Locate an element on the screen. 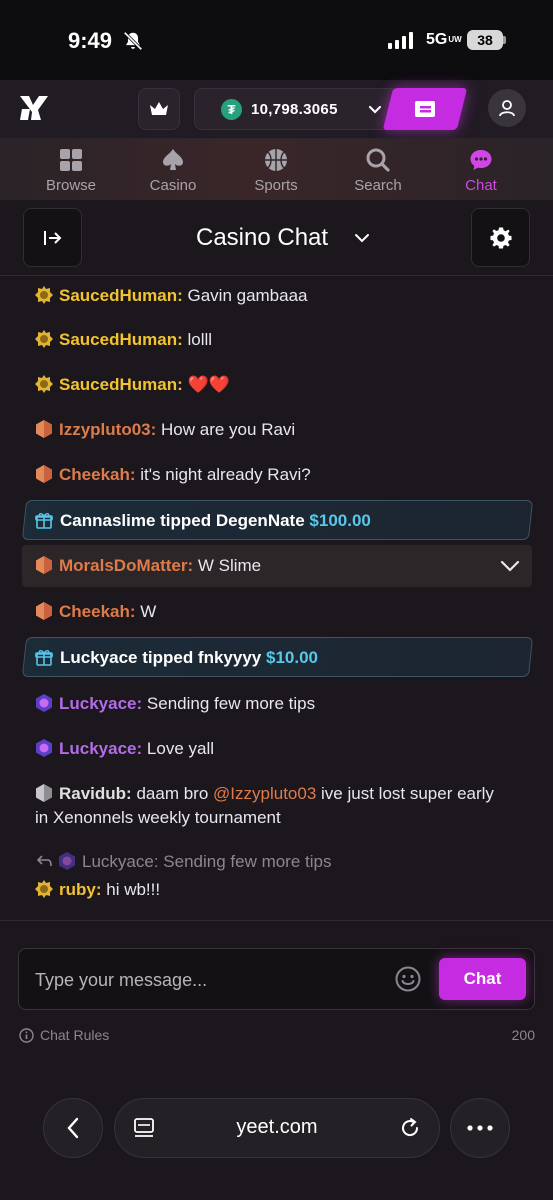 This screenshot has height=1200, width=553. chat-text: ive just lost super early is located at coordinates (407, 793).